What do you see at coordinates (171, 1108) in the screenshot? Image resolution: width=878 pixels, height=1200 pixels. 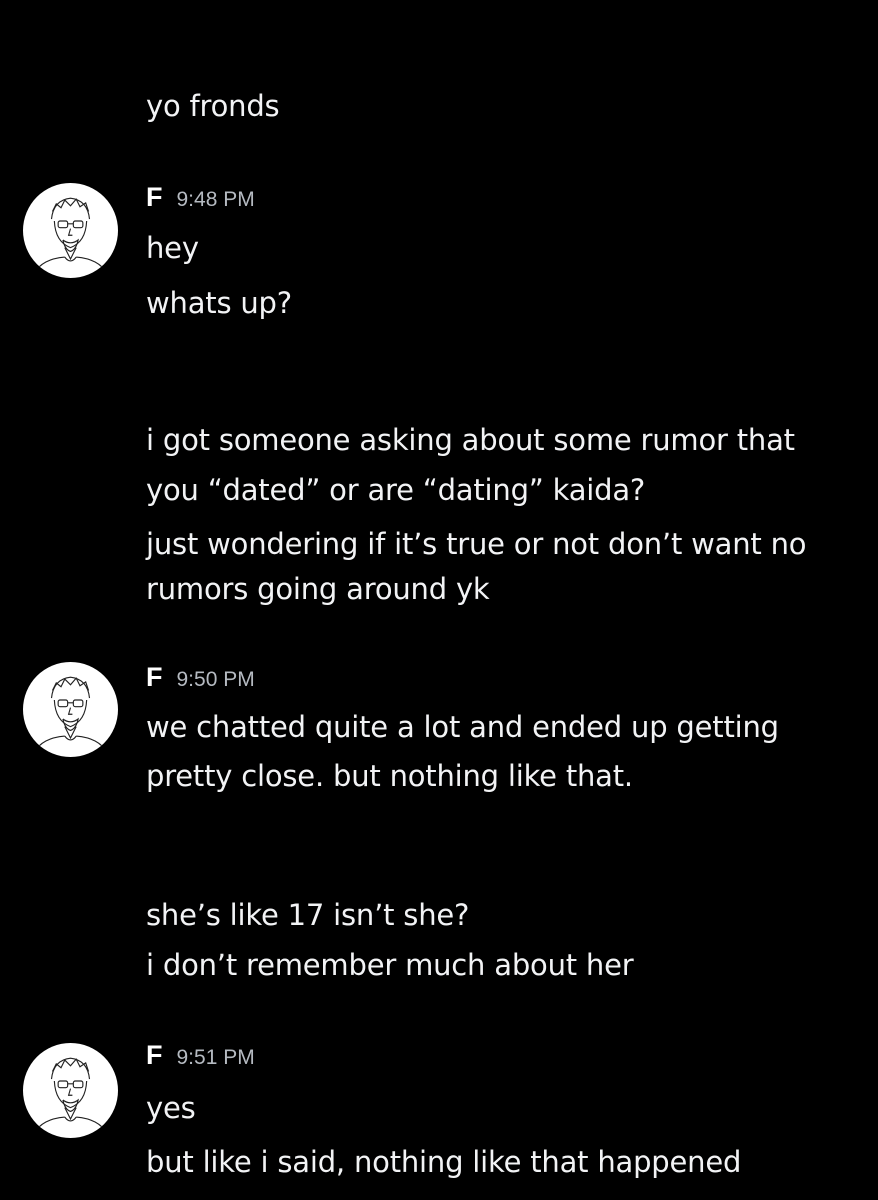 I see `message-line: yes` at bounding box center [171, 1108].